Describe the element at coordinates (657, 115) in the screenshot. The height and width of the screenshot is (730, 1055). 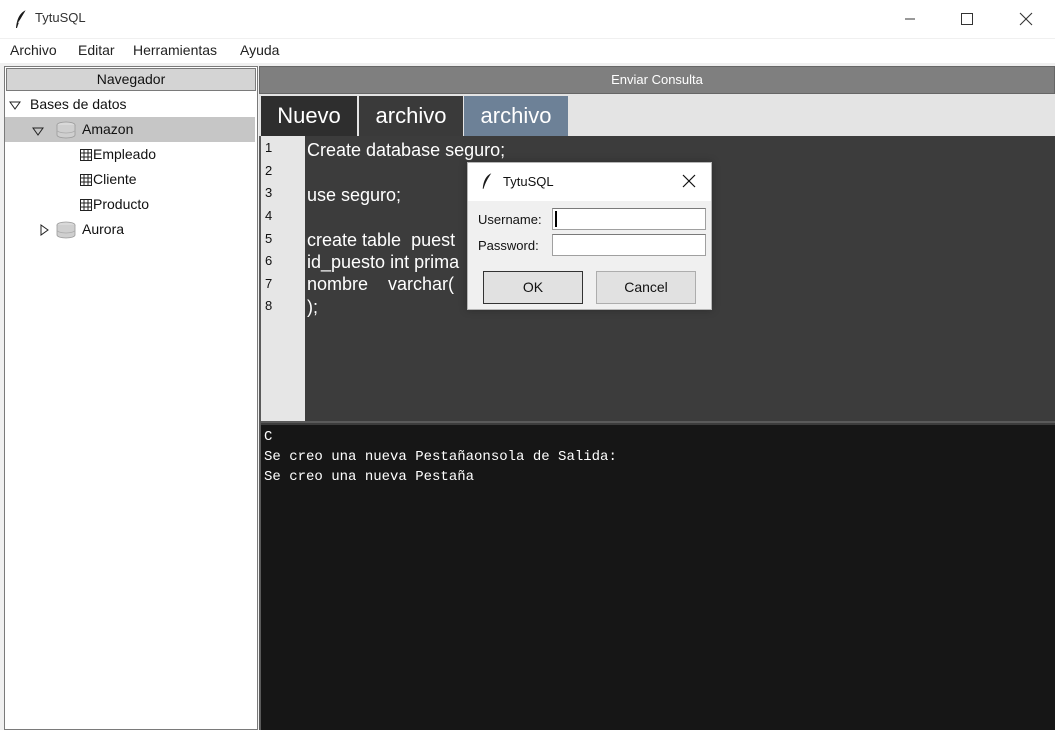
I see `tab-bar: Nuevo archivo archivo` at that location.